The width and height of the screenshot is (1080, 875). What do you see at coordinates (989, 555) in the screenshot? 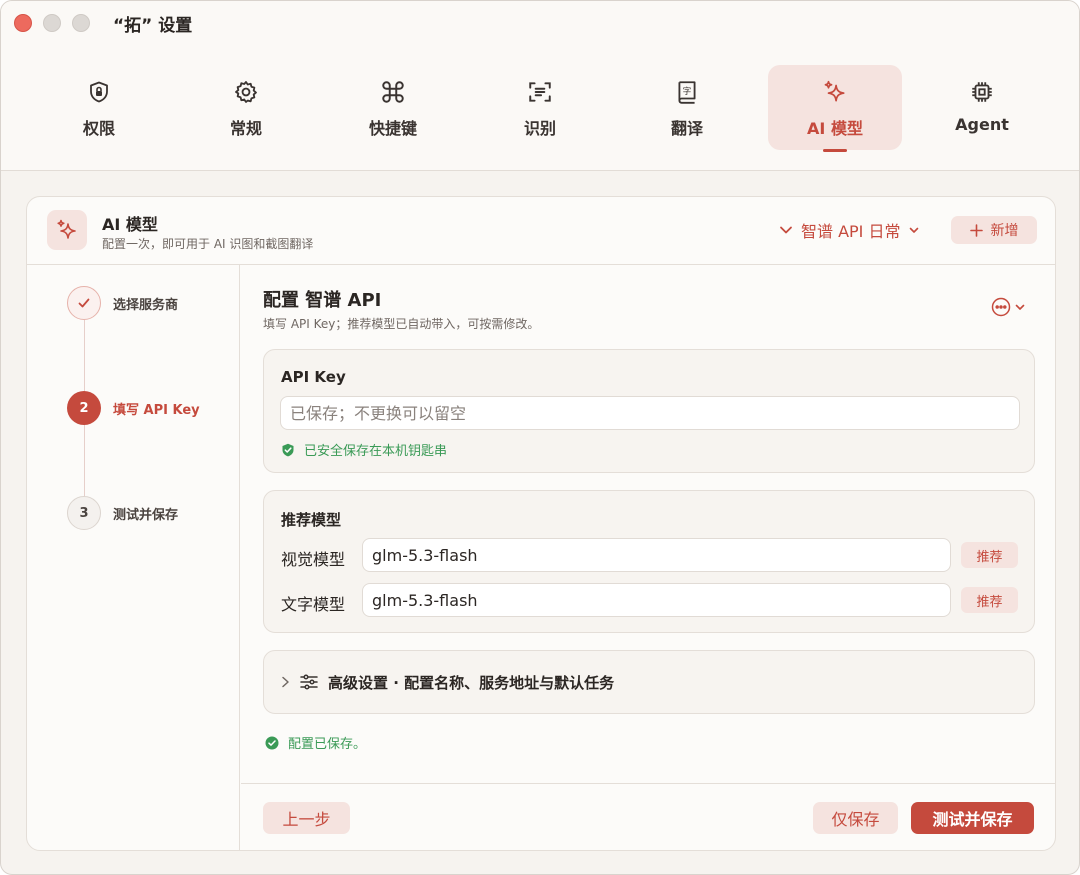
I see `vision-recommend-button: 推荐` at bounding box center [989, 555].